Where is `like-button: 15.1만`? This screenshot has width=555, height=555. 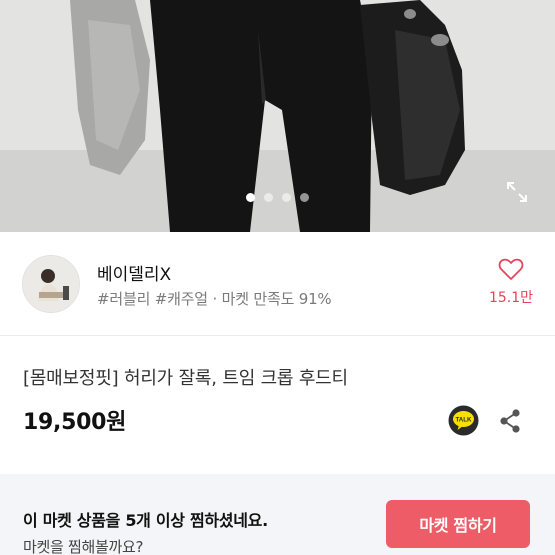 like-button: 15.1만 is located at coordinates (511, 282).